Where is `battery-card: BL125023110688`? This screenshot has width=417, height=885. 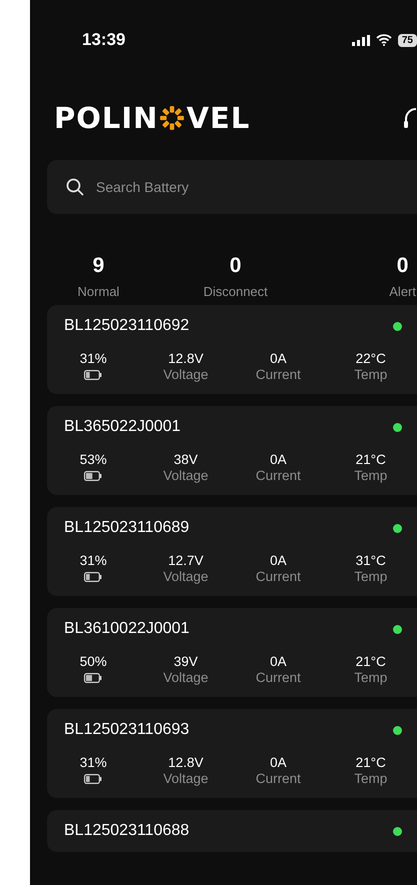
battery-card: BL125023110688 is located at coordinates (232, 831).